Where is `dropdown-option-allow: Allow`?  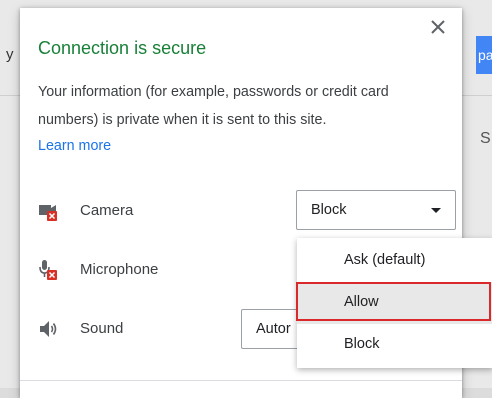
dropdown-option-allow: Allow is located at coordinates (394, 303).